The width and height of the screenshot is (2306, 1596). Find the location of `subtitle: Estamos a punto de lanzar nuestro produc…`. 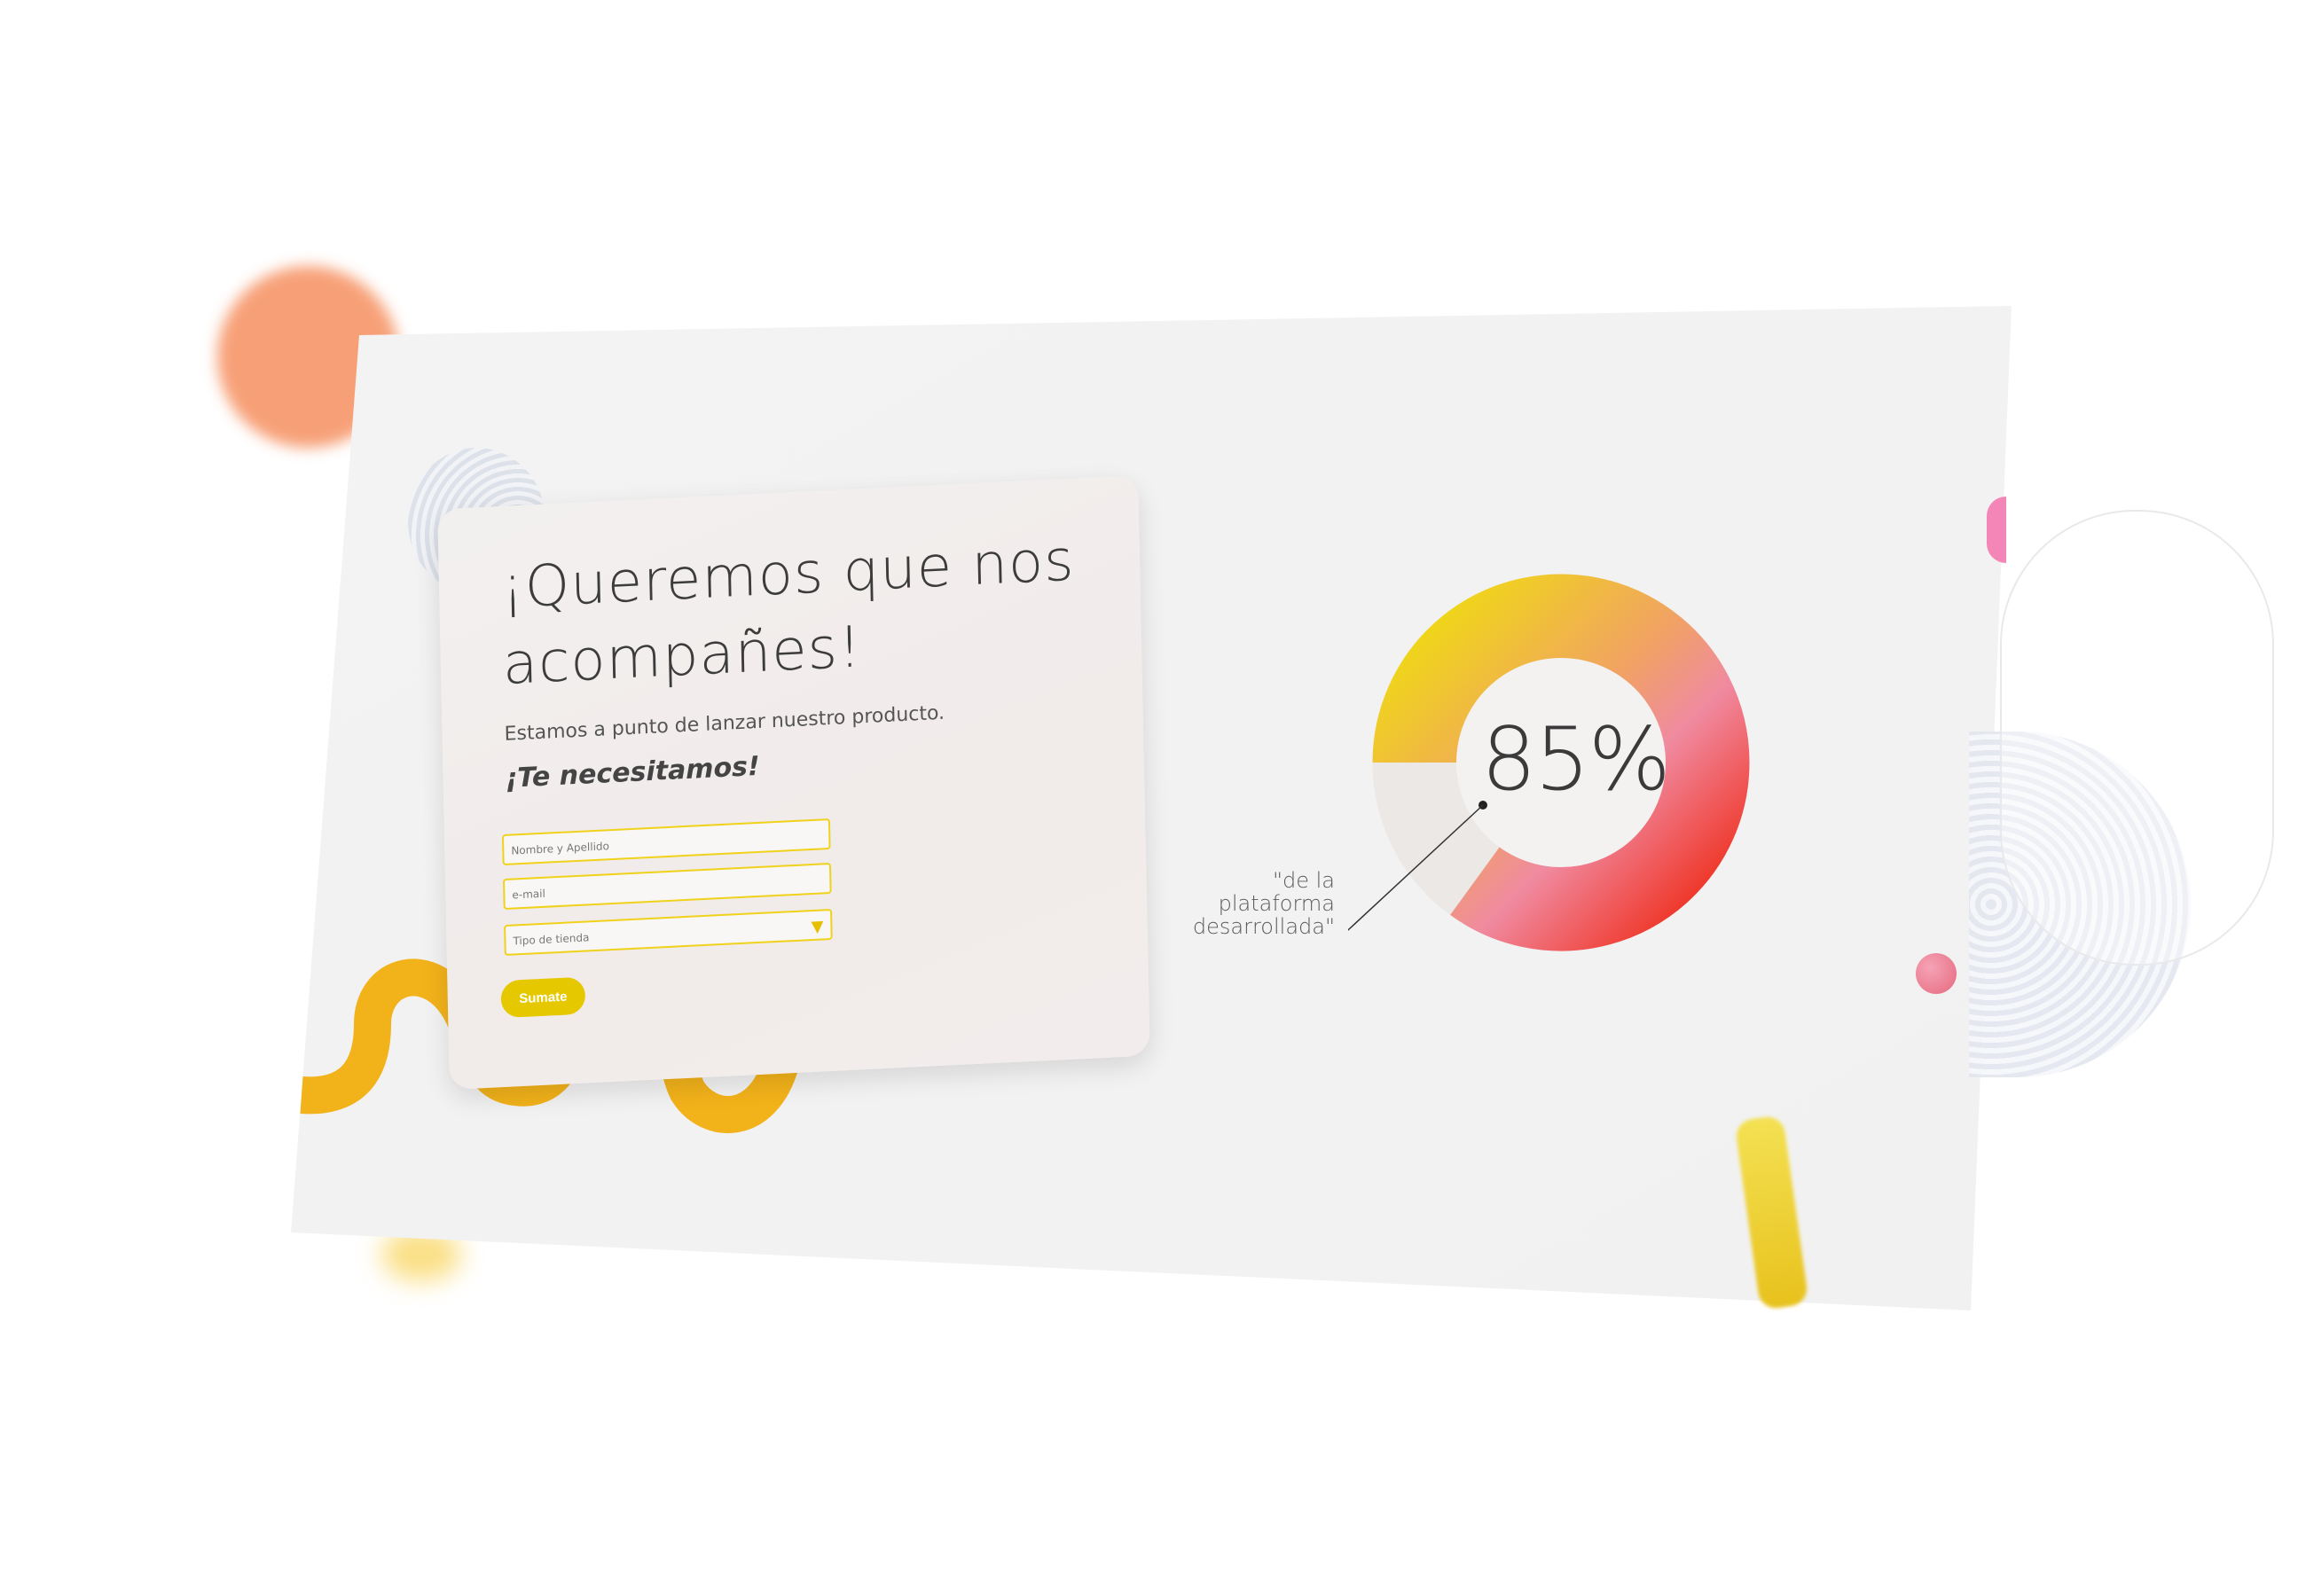

subtitle: Estamos a punto de lanzar nuestro produc… is located at coordinates (724, 723).